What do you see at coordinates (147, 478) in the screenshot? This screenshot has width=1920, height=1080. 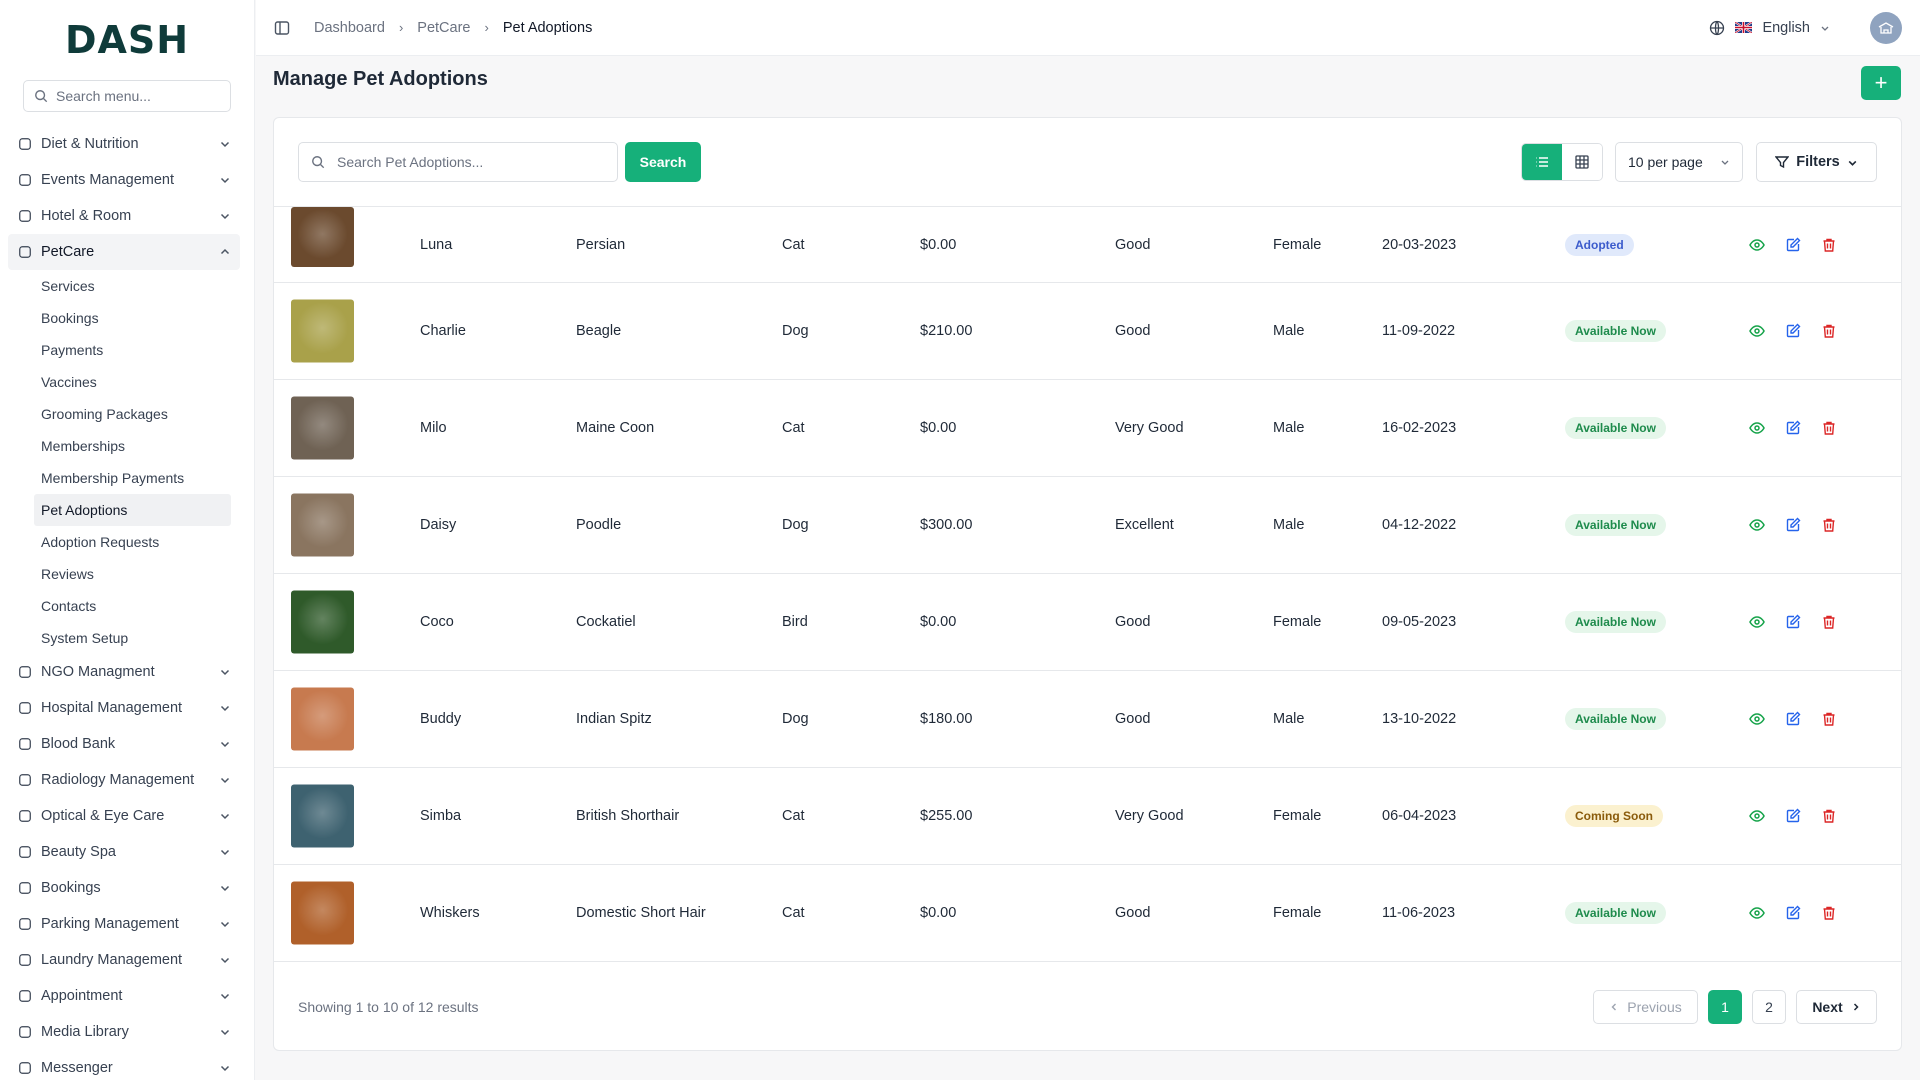 I see `submenu-item-membership-payments: Membership Payments` at bounding box center [147, 478].